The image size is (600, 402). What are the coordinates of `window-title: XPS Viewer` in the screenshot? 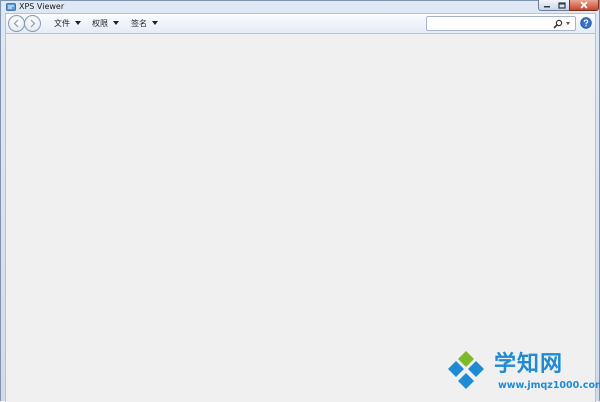 It's located at (42, 6).